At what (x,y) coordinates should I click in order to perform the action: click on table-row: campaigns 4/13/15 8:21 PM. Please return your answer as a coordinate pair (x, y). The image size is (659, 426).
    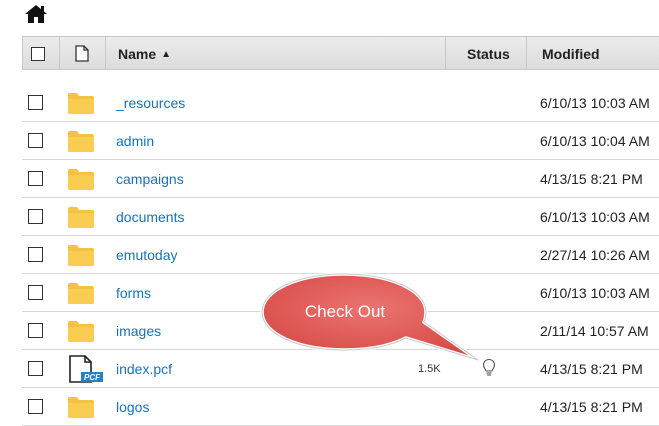
    Looking at the image, I should click on (340, 179).